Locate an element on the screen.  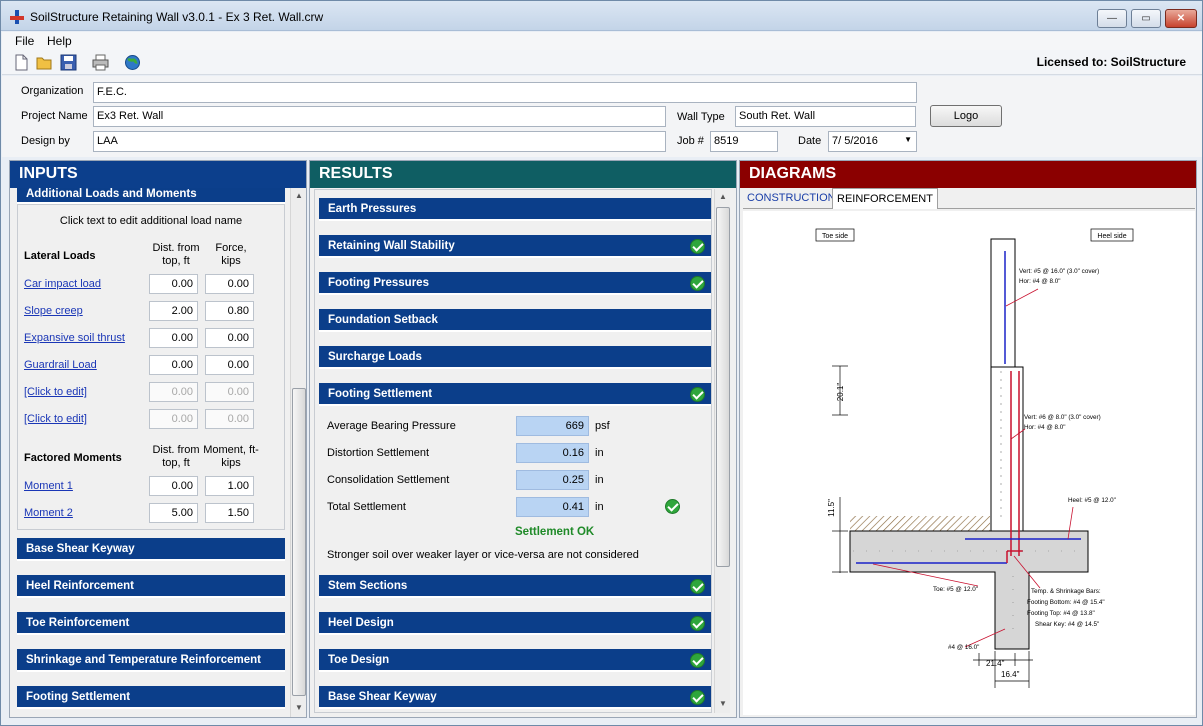
moment-name: Moment 2 is located at coordinates (48, 513).